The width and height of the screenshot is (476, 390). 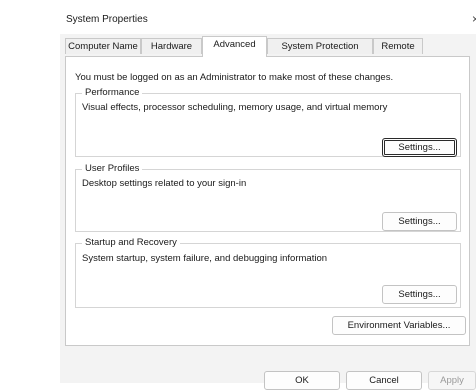 What do you see at coordinates (302, 380) in the screenshot?
I see `ok-button: OK` at bounding box center [302, 380].